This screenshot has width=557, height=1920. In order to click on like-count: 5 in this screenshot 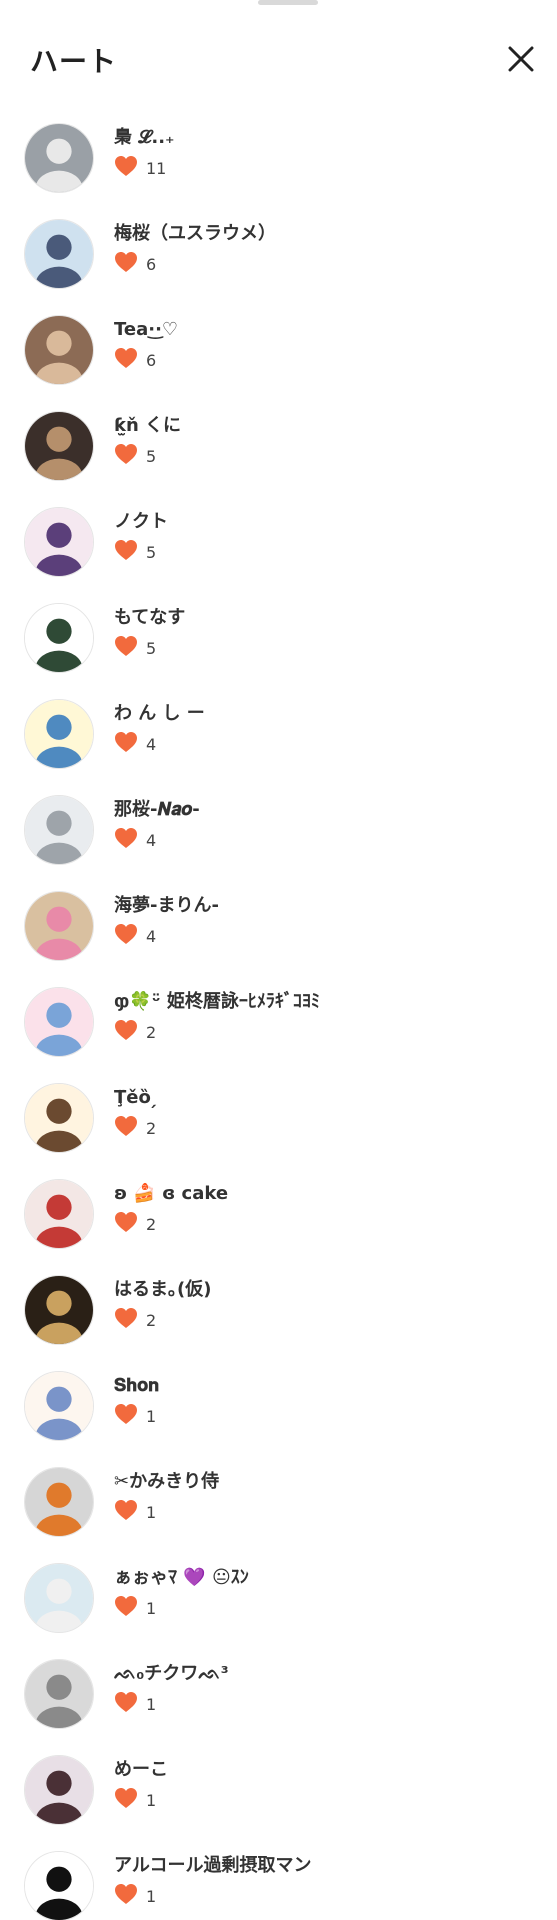, I will do `click(151, 648)`.